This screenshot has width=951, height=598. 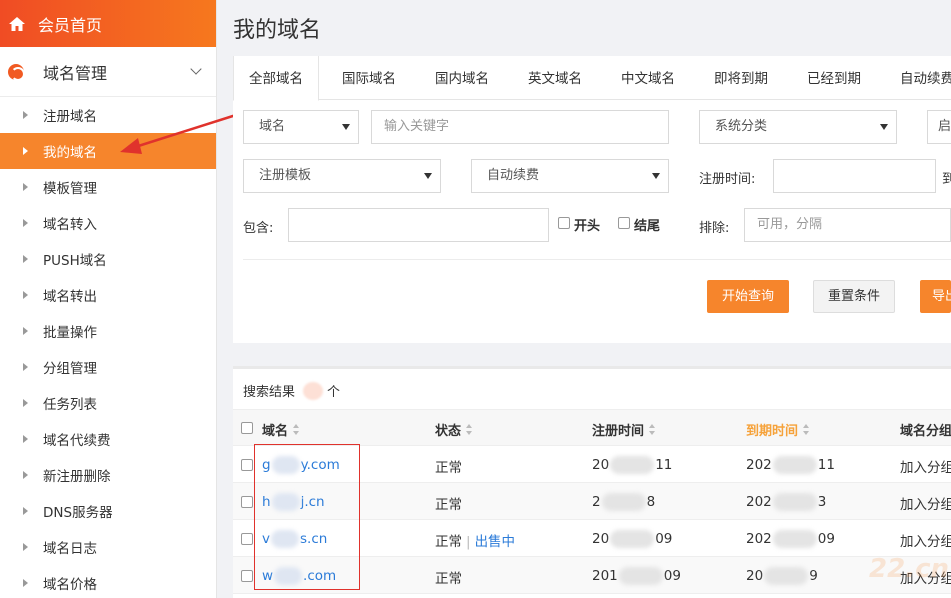 What do you see at coordinates (605, 576) in the screenshot?
I see `reg-time-start: 201` at bounding box center [605, 576].